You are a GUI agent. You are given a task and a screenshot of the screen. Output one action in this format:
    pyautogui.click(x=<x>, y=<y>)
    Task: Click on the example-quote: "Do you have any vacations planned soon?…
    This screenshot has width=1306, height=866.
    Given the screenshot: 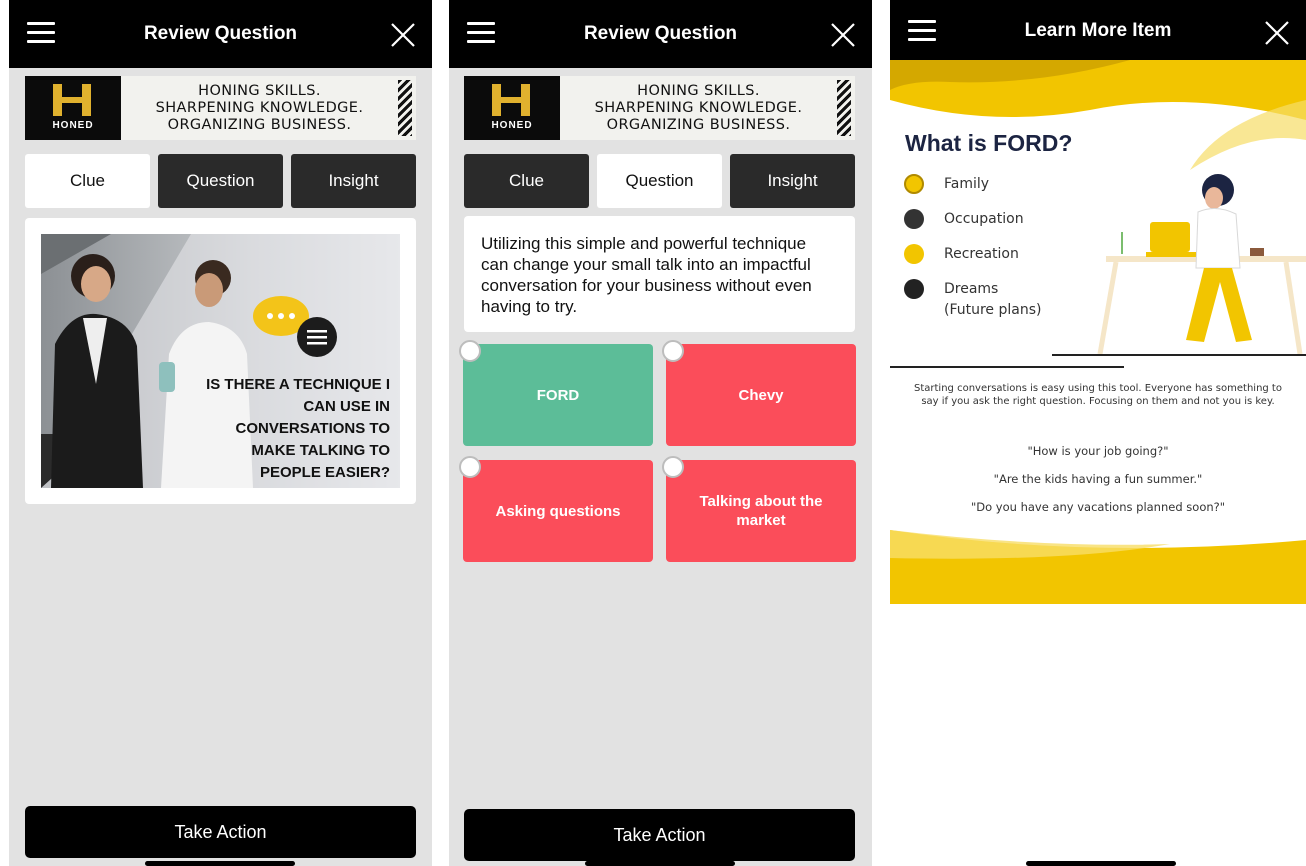 What is the action you would take?
    pyautogui.click(x=1098, y=507)
    